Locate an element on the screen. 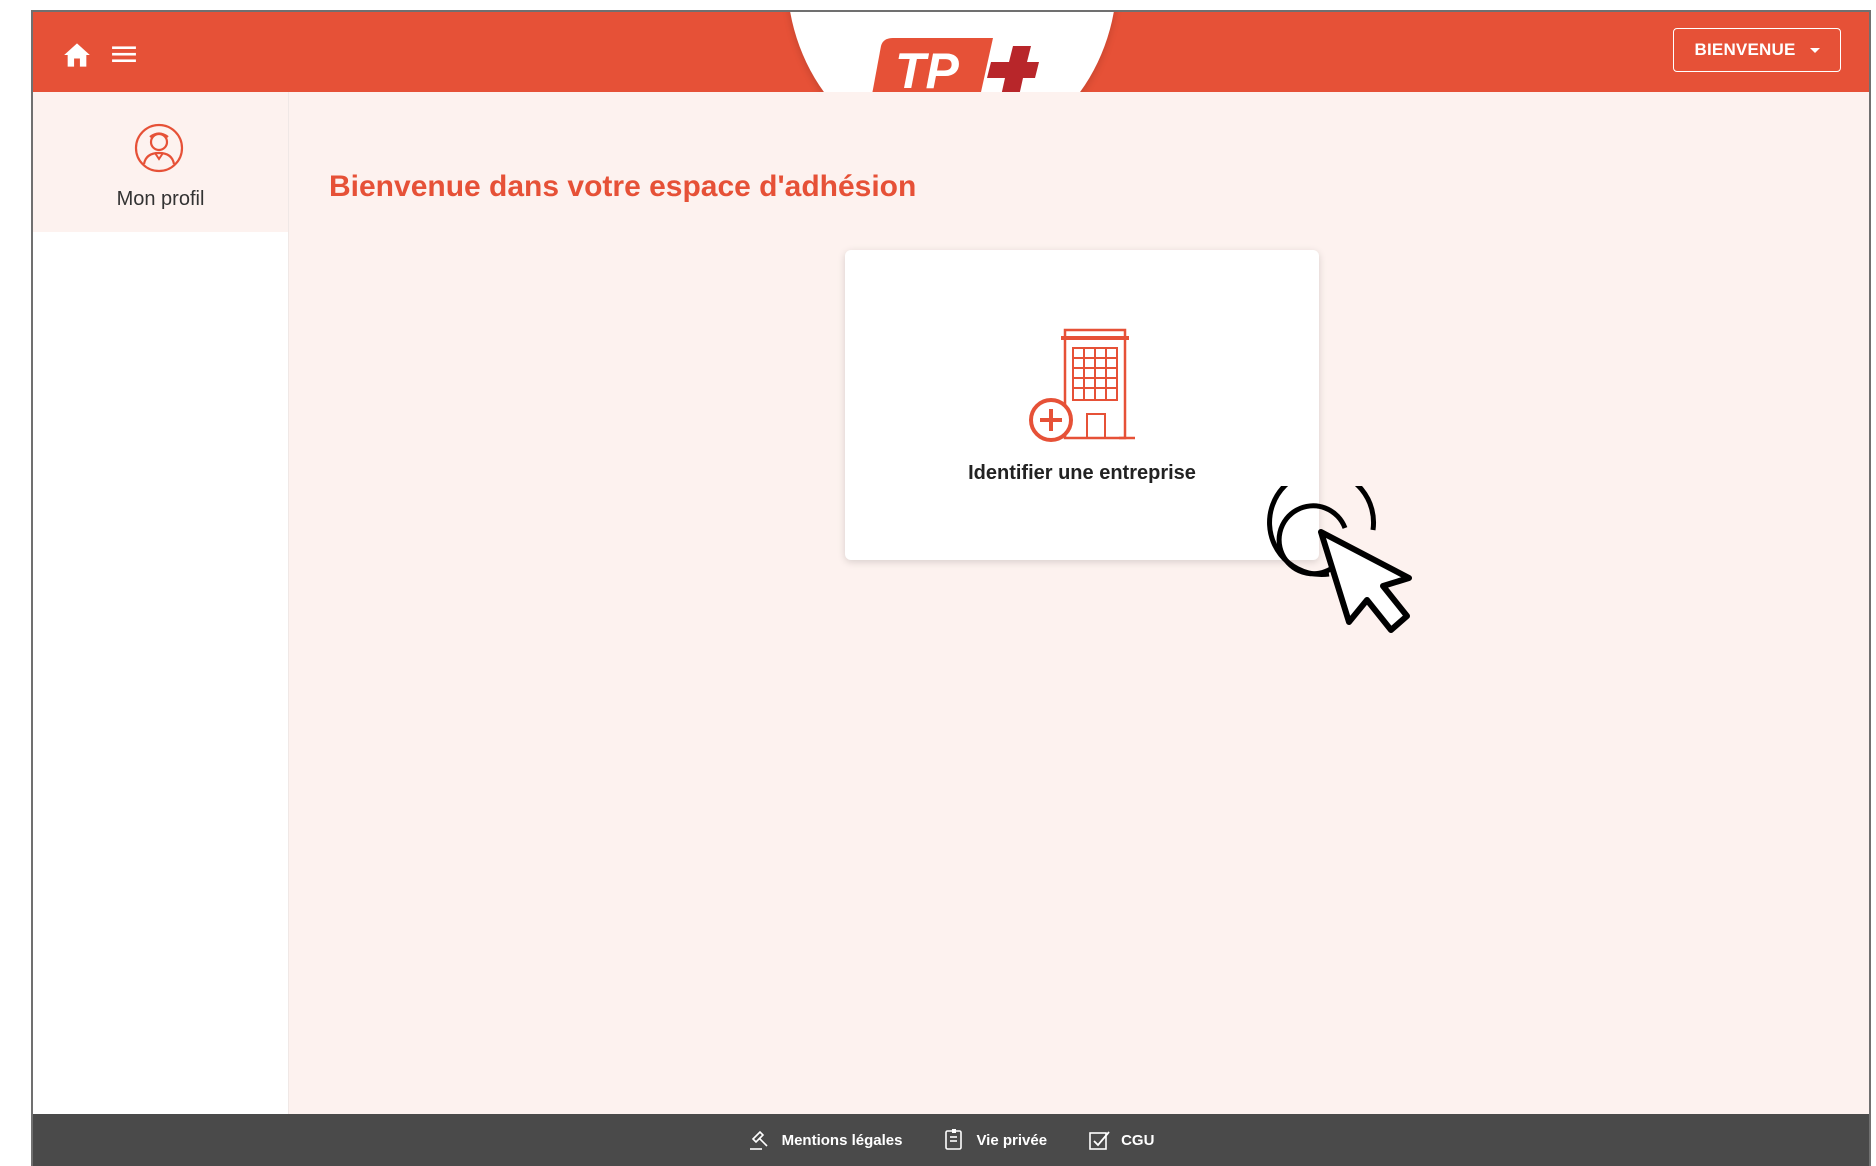 The width and height of the screenshot is (1876, 1166). user-profile-icon is located at coordinates (159, 148).